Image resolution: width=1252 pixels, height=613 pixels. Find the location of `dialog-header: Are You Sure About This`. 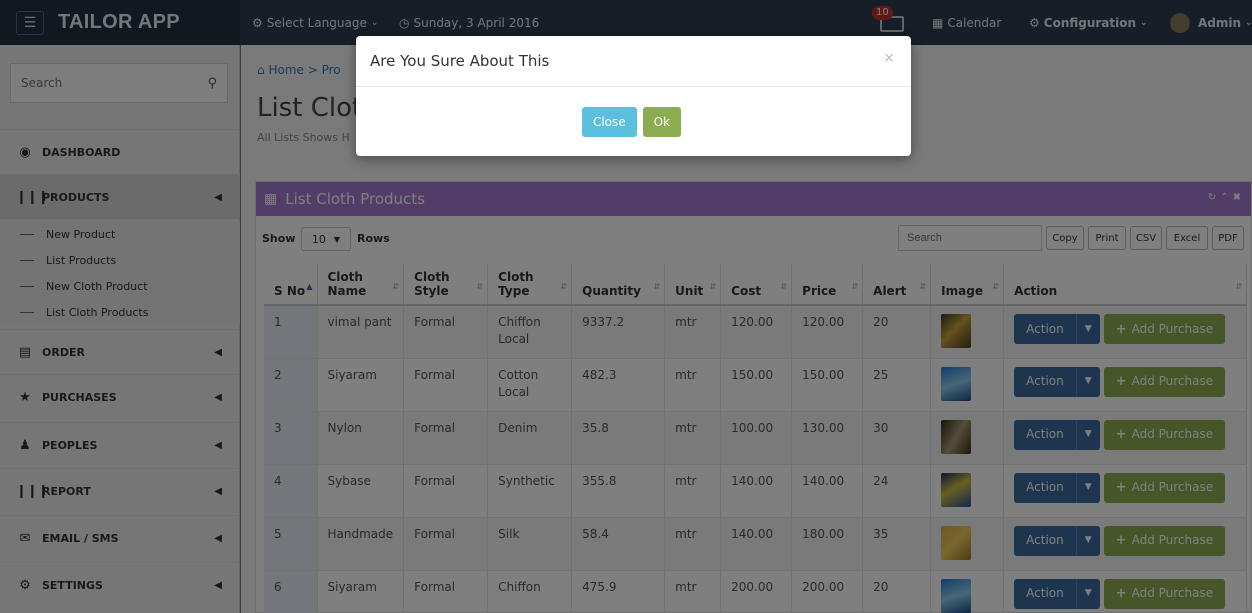

dialog-header: Are You Sure About This is located at coordinates (633, 61).